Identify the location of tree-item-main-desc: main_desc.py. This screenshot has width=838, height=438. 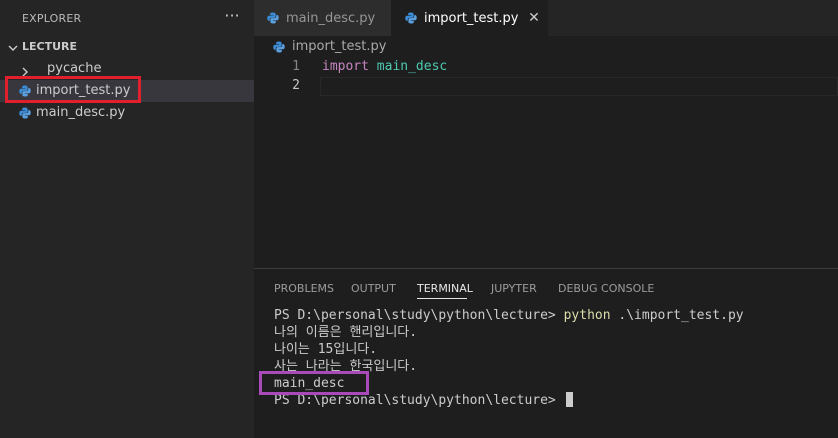
(127, 113).